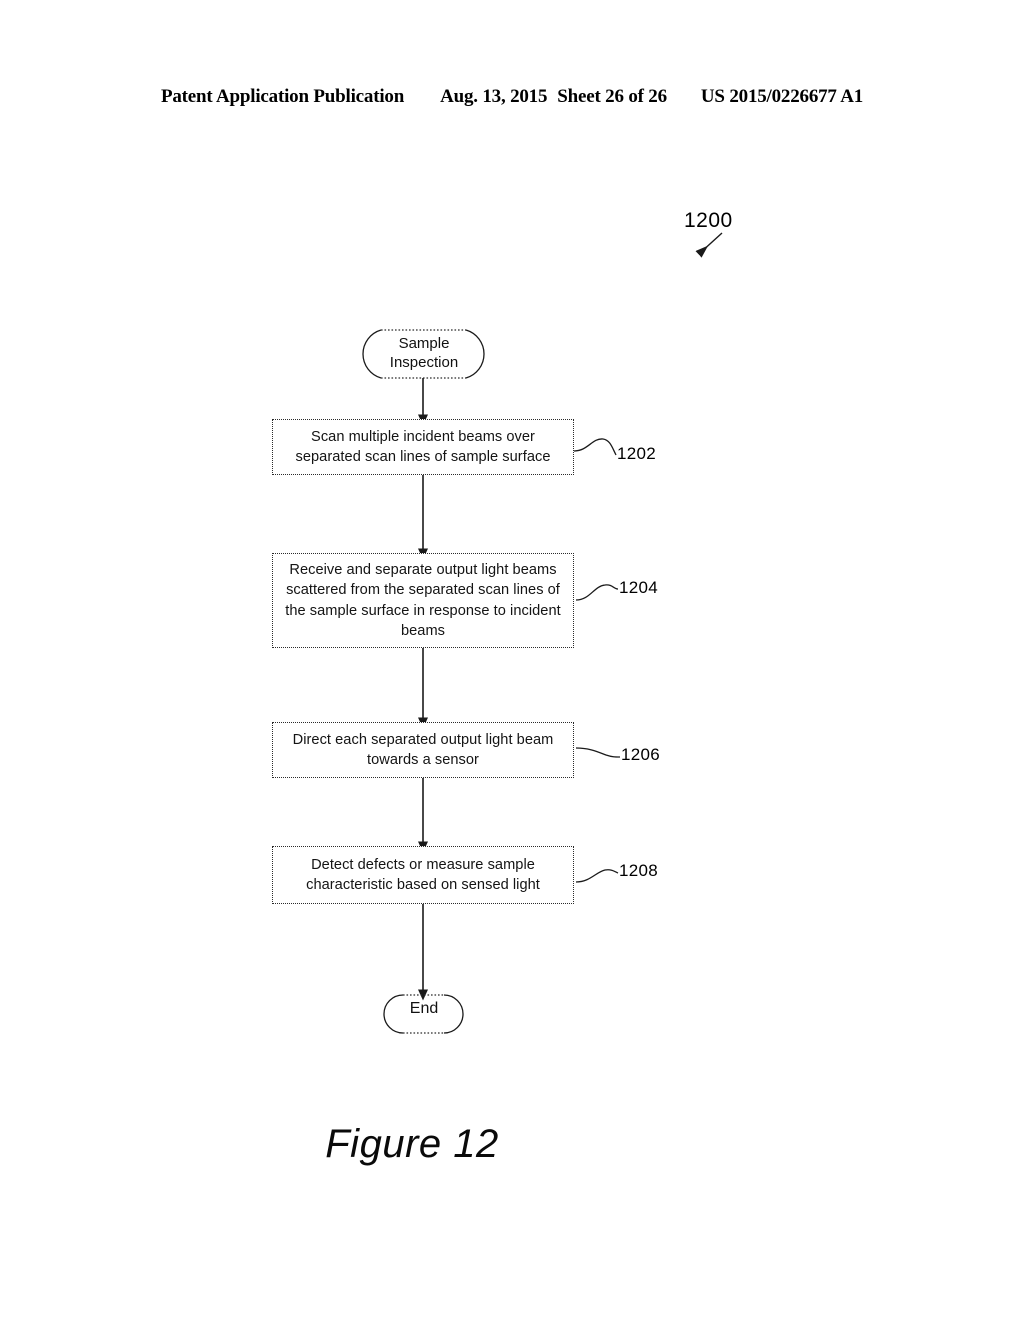 This screenshot has height=1320, width=1024. Describe the element at coordinates (639, 870) in the screenshot. I see `reference-numeral-1208: 1208` at that location.